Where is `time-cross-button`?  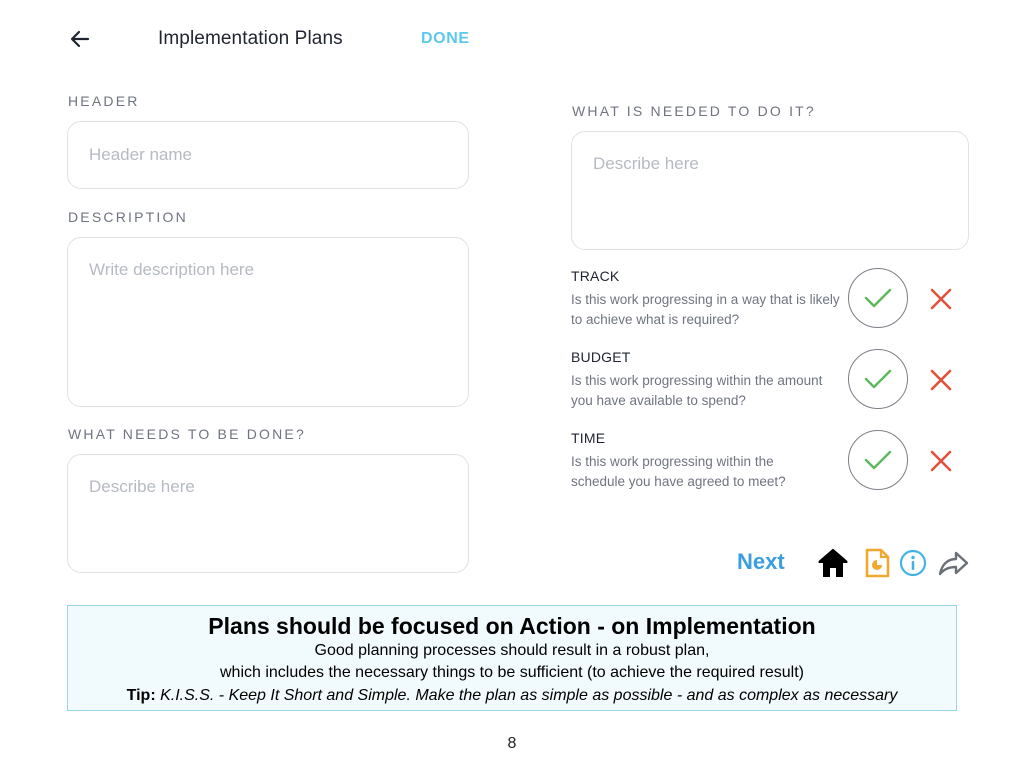
time-cross-button is located at coordinates (941, 461).